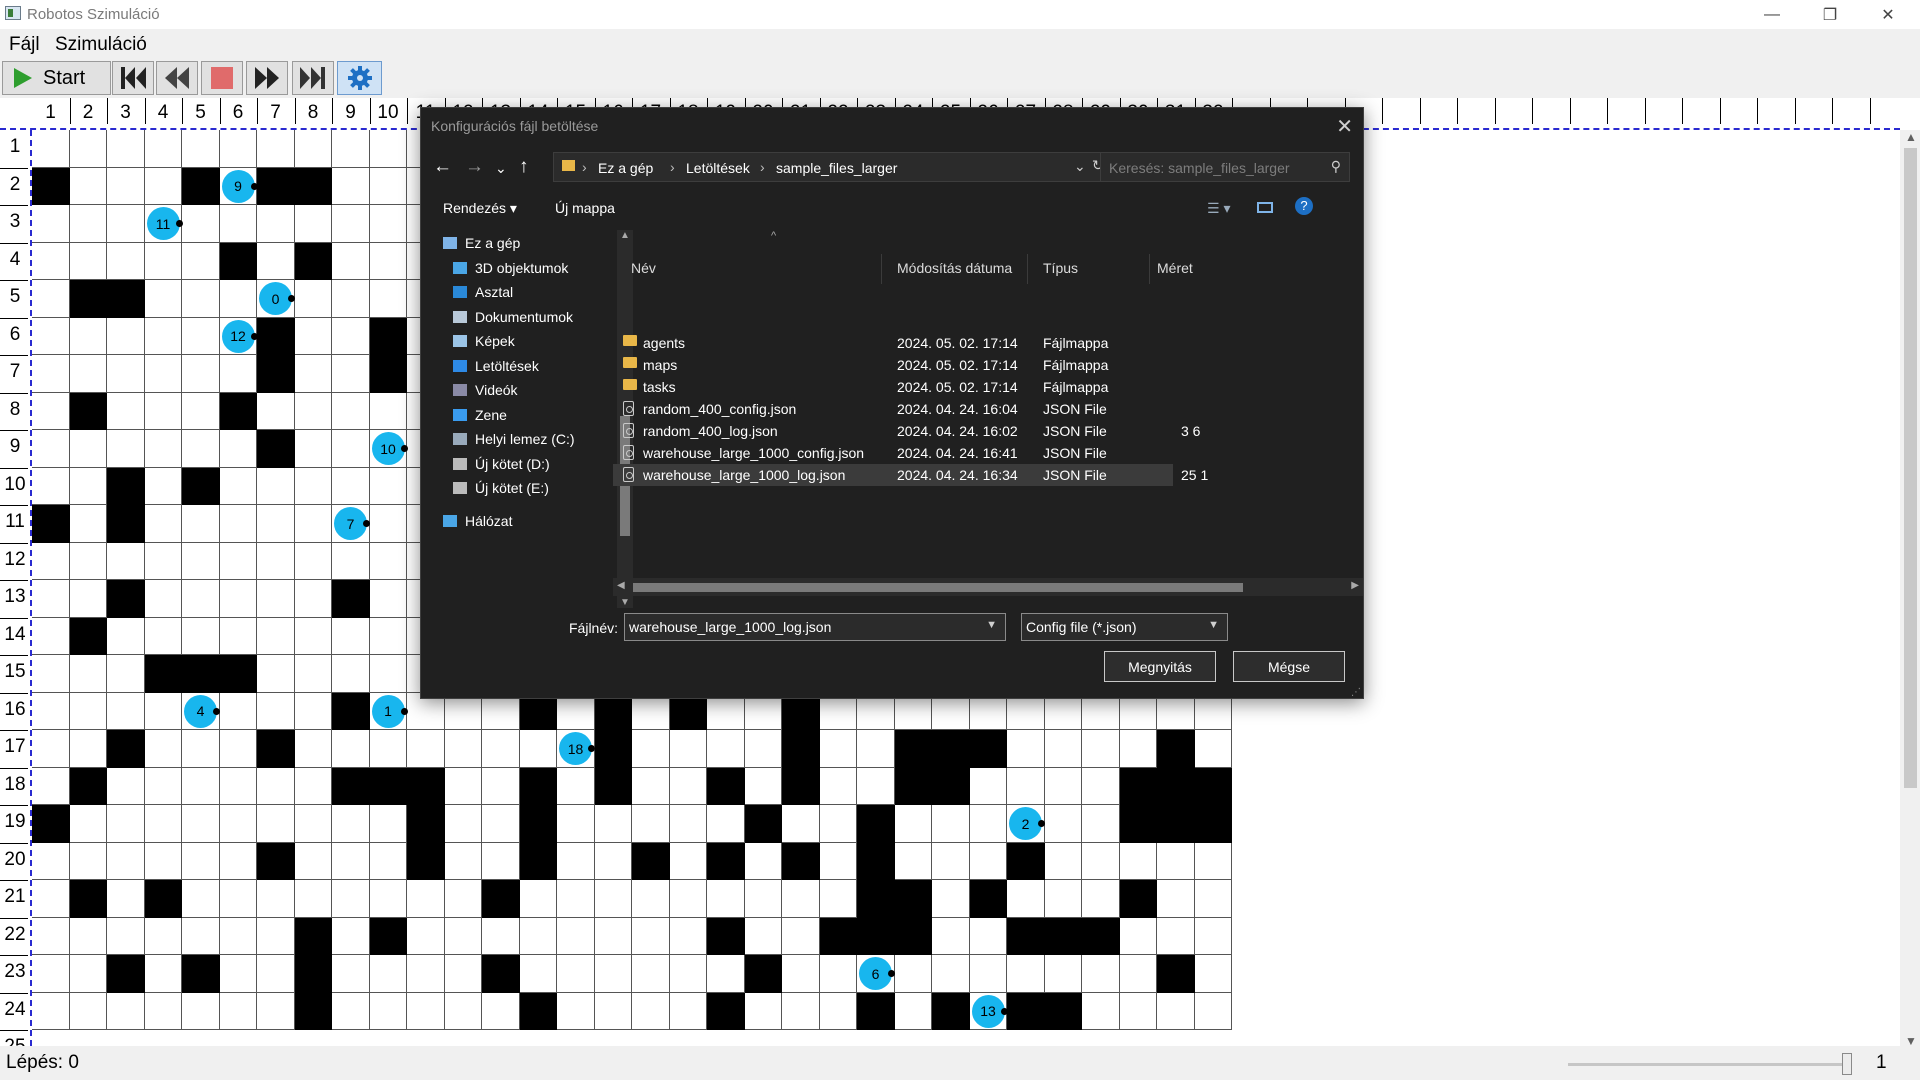  I want to click on folder-row: agents 2024. 05. 02. 17:14 Fájlmappa, so click(893, 343).